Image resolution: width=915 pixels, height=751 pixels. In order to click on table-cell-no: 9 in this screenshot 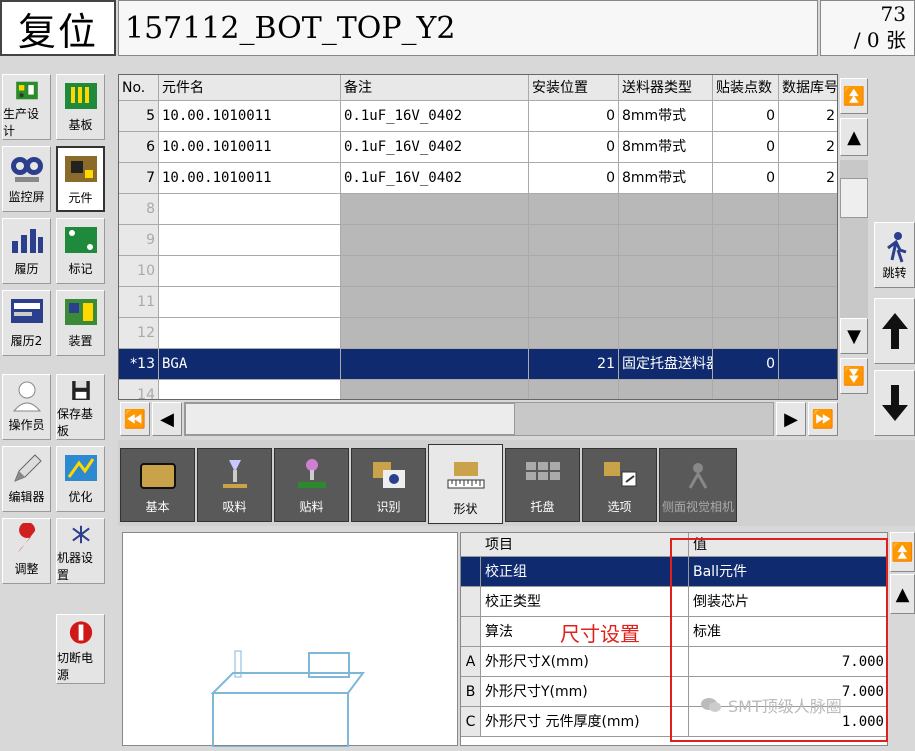, I will do `click(139, 240)`.